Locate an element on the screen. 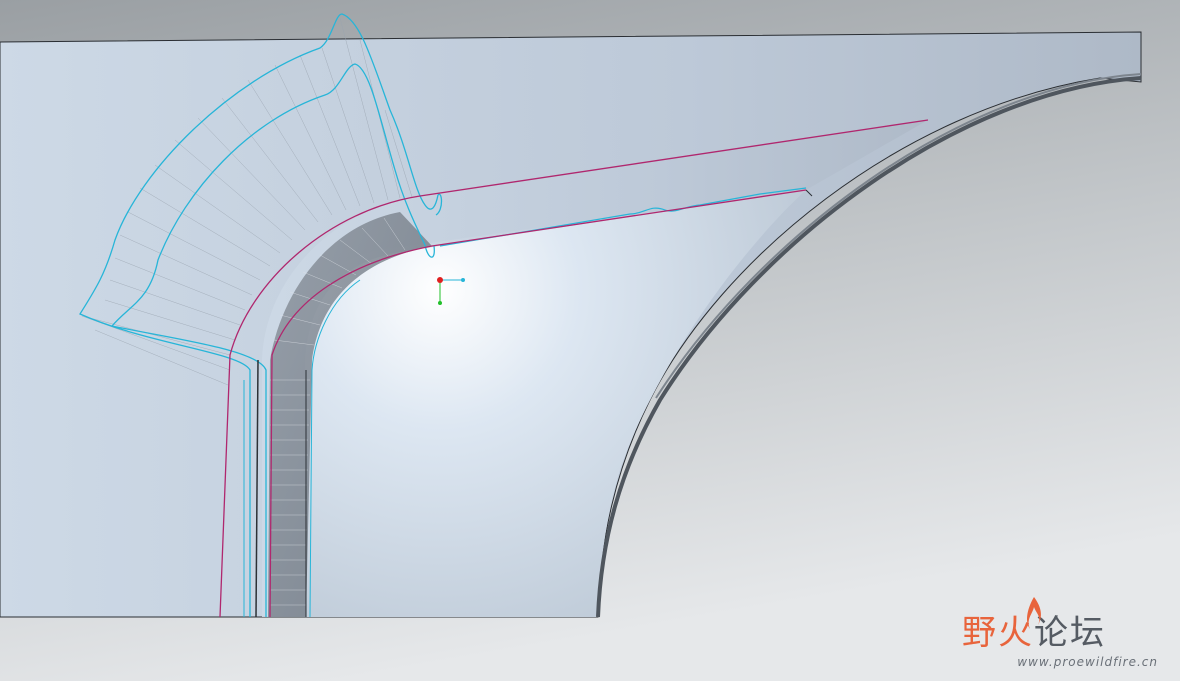 The width and height of the screenshot is (1180, 681). watermark-url: www.proewildfire.cn is located at coordinates (1087, 662).